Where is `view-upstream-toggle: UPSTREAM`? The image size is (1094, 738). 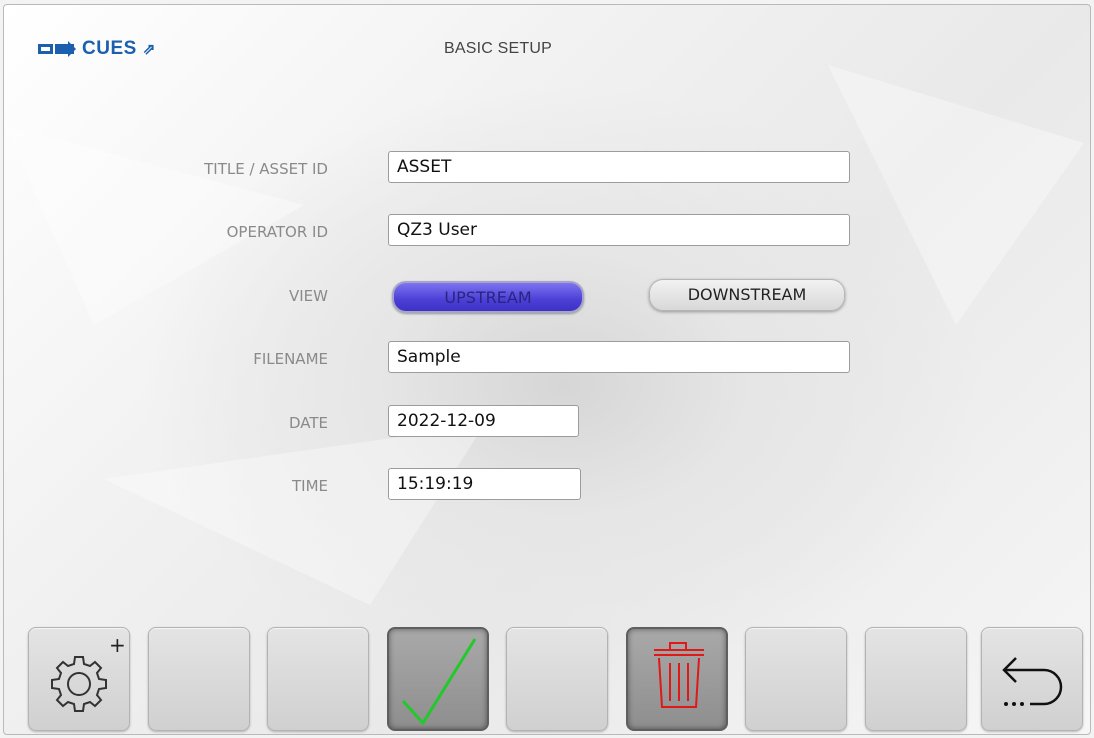 view-upstream-toggle: UPSTREAM is located at coordinates (488, 297).